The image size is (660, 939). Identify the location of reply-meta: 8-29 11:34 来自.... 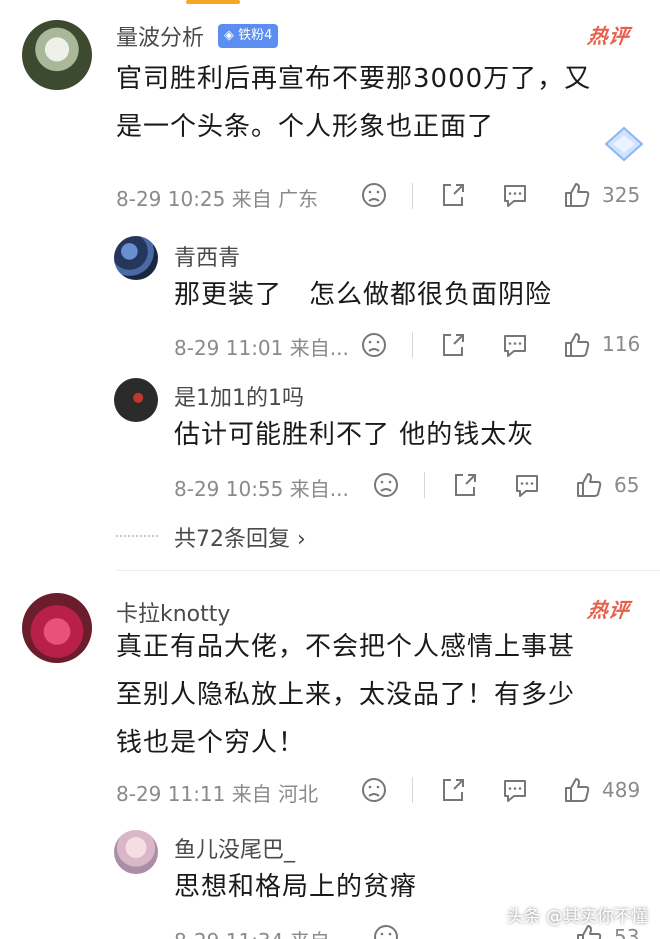
(261, 932).